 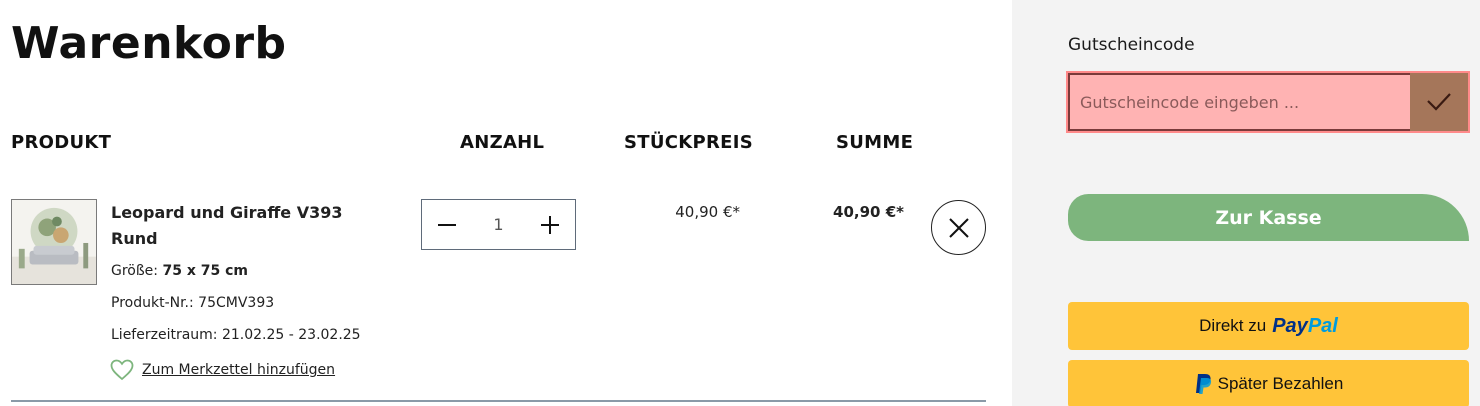 I want to click on minus-icon, so click(x=447, y=224).